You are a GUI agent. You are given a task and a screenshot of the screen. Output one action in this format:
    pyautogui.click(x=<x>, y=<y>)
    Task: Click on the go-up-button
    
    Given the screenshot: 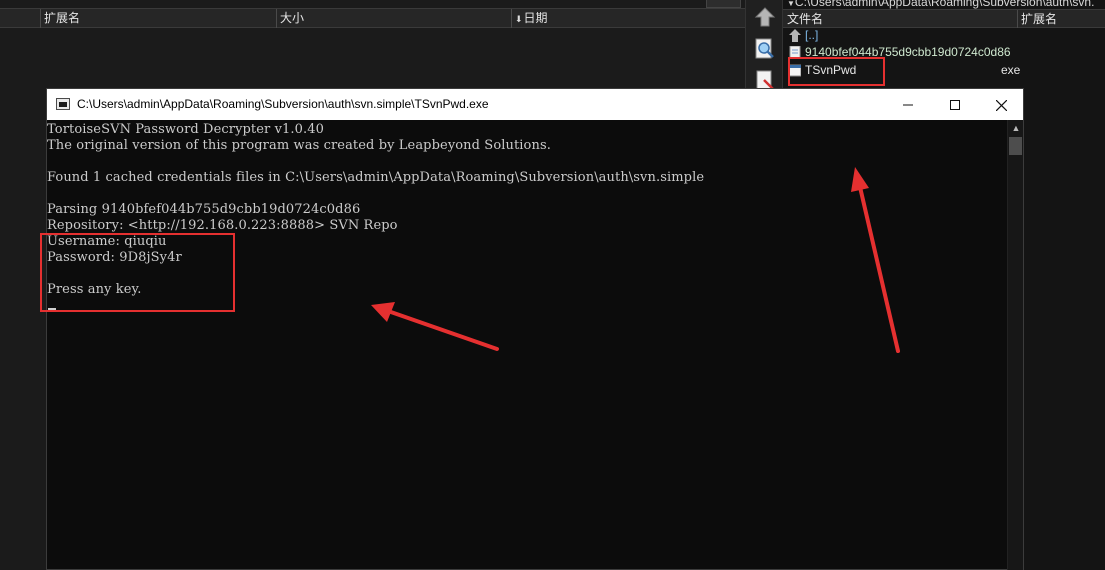 What is the action you would take?
    pyautogui.click(x=765, y=17)
    